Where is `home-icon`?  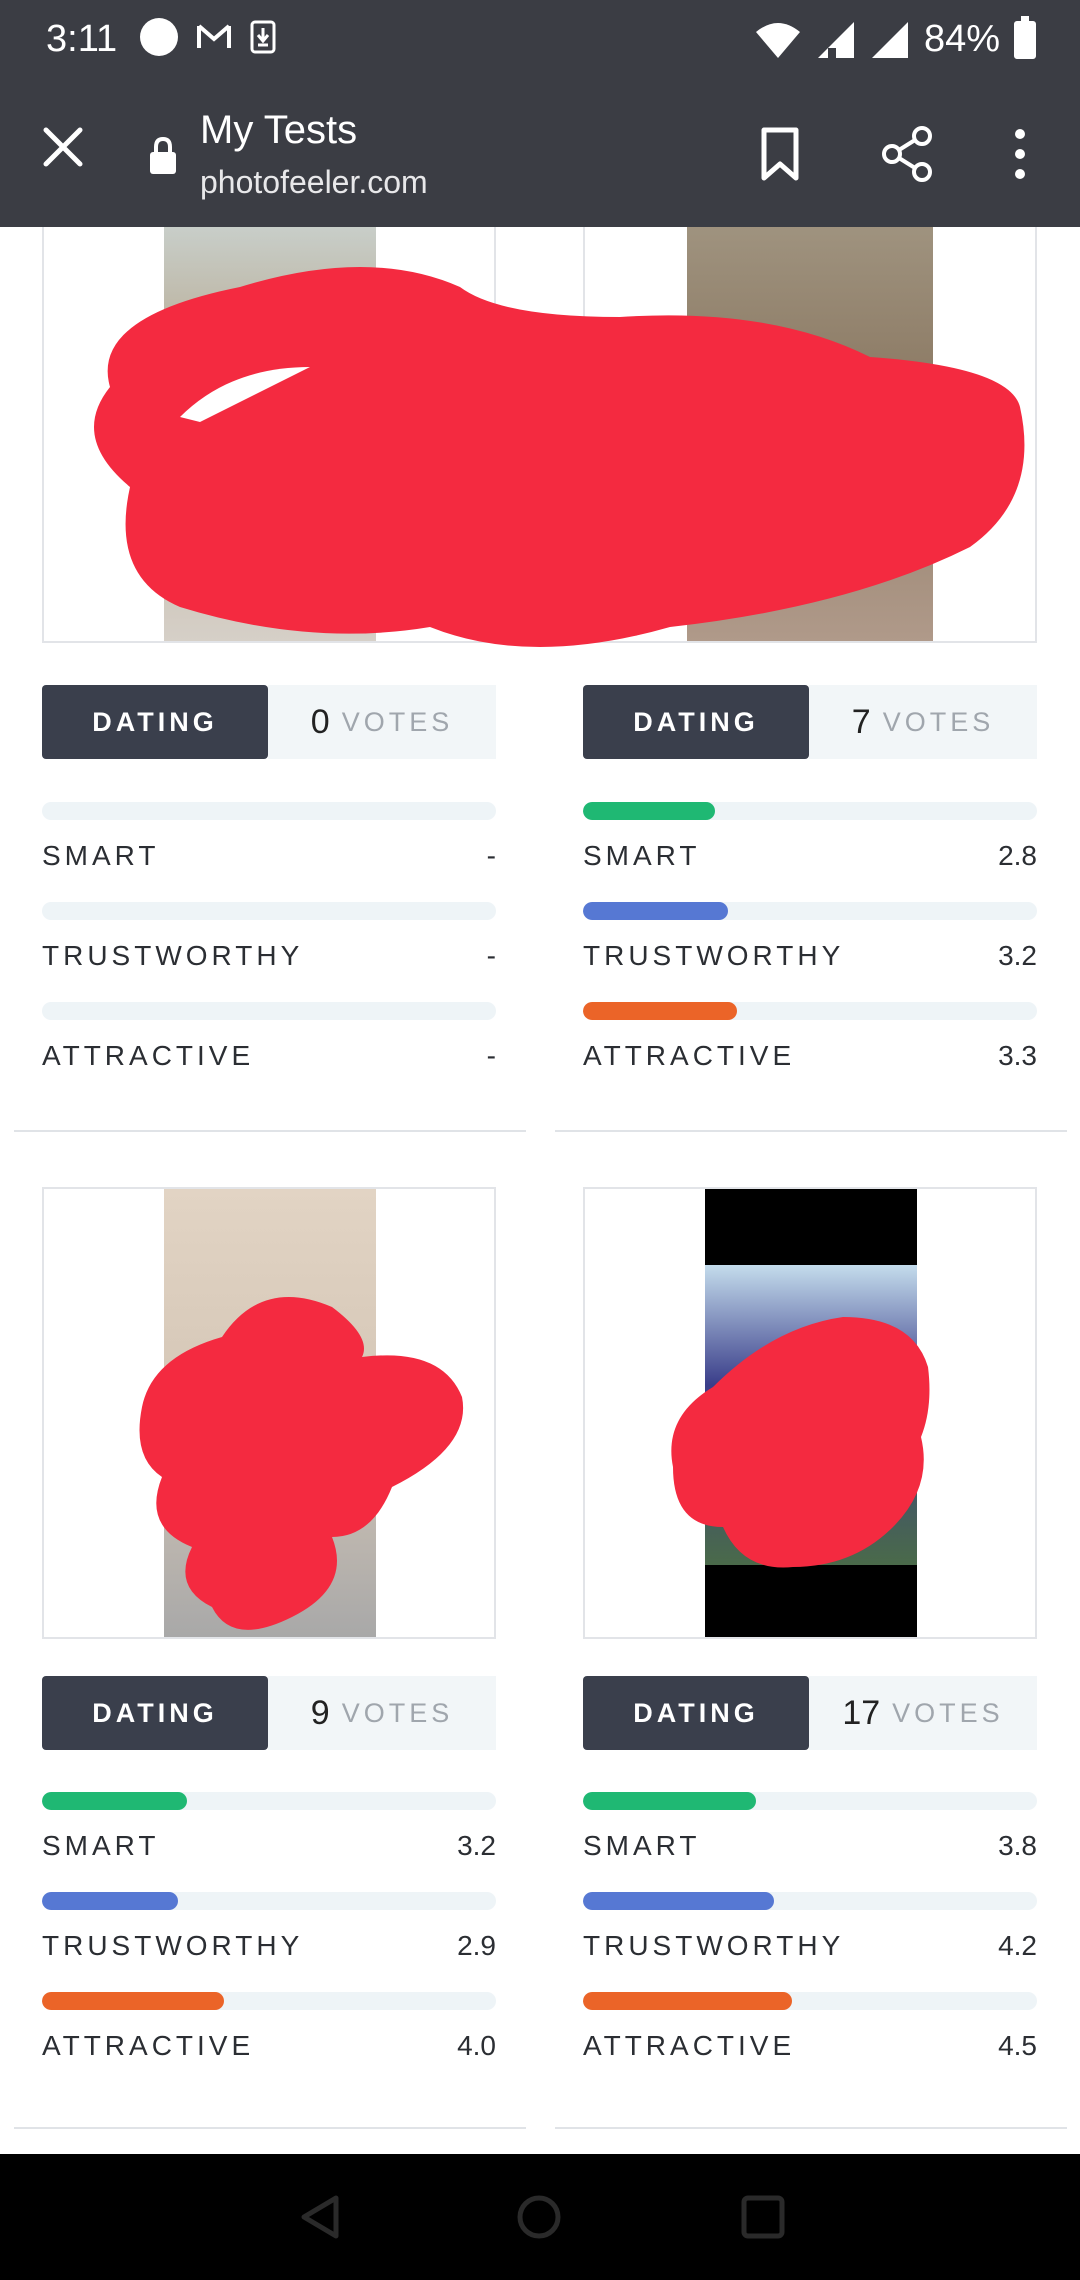 home-icon is located at coordinates (539, 2217).